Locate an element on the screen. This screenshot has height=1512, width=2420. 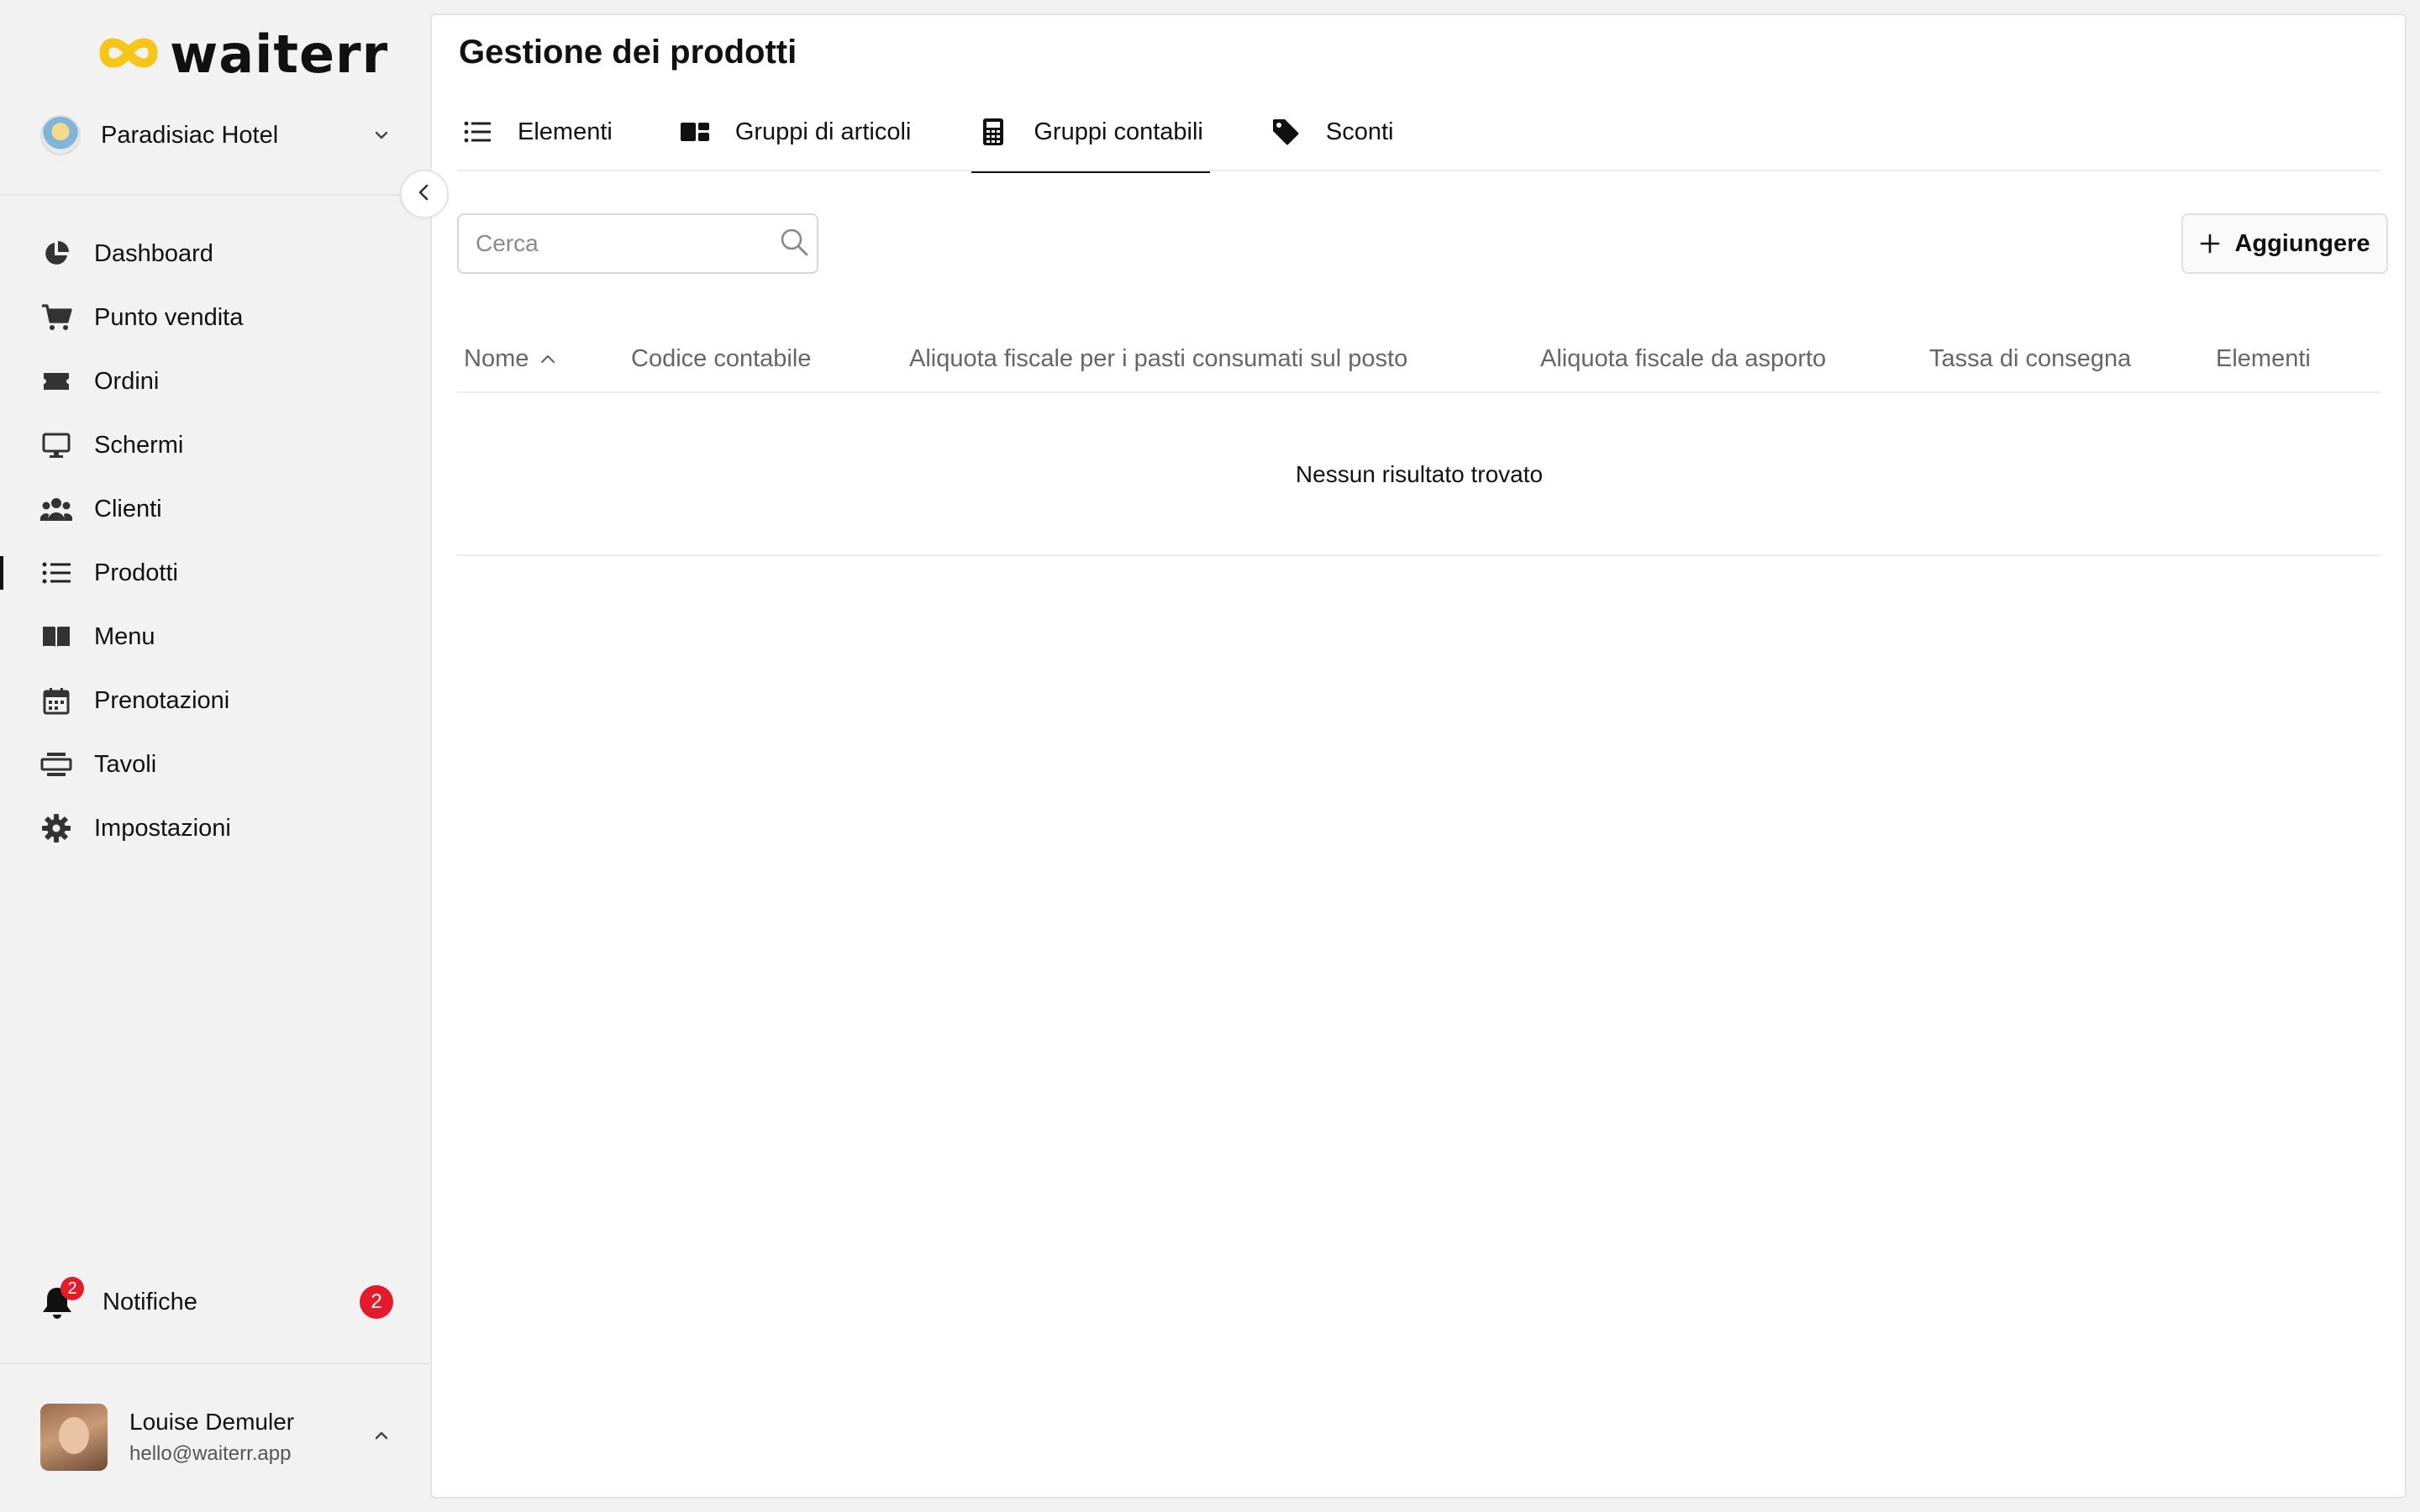
chevron-left-icon is located at coordinates (424, 194).